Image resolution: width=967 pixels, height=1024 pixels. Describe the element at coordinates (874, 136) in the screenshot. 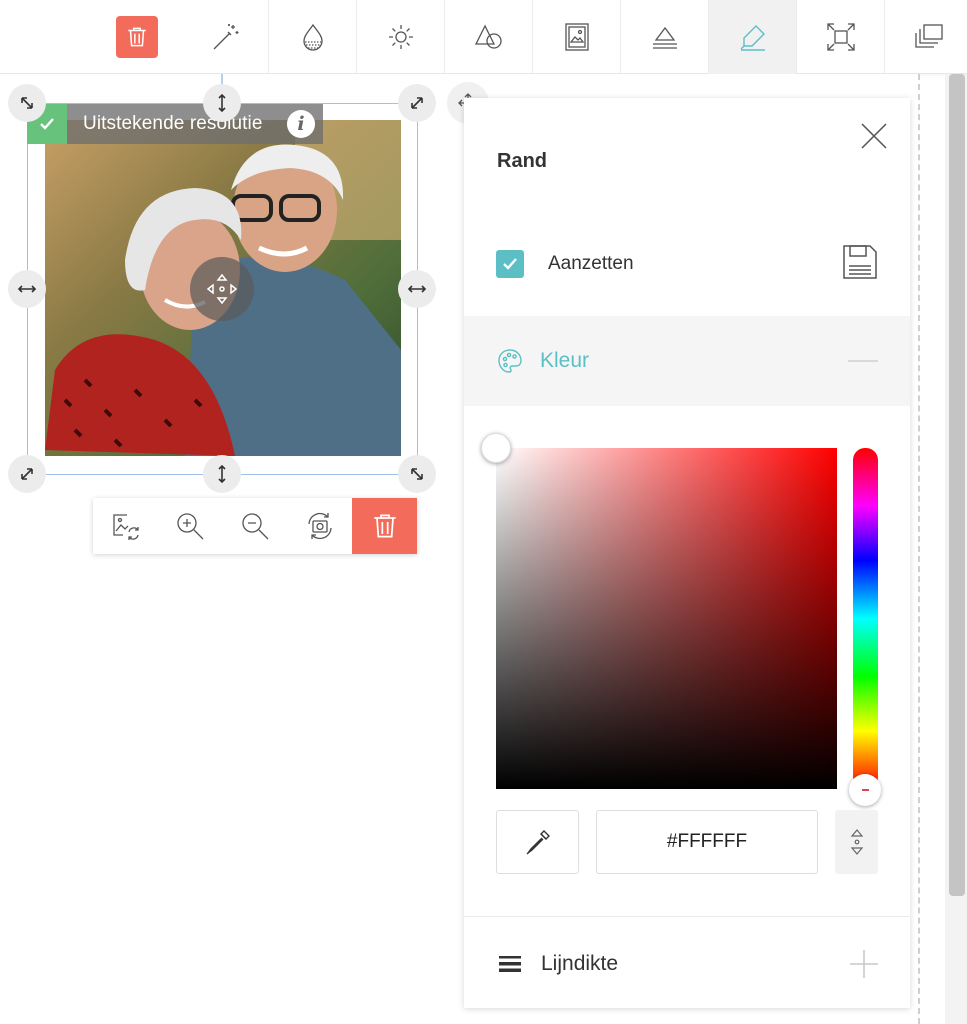

I see `close-icon` at that location.